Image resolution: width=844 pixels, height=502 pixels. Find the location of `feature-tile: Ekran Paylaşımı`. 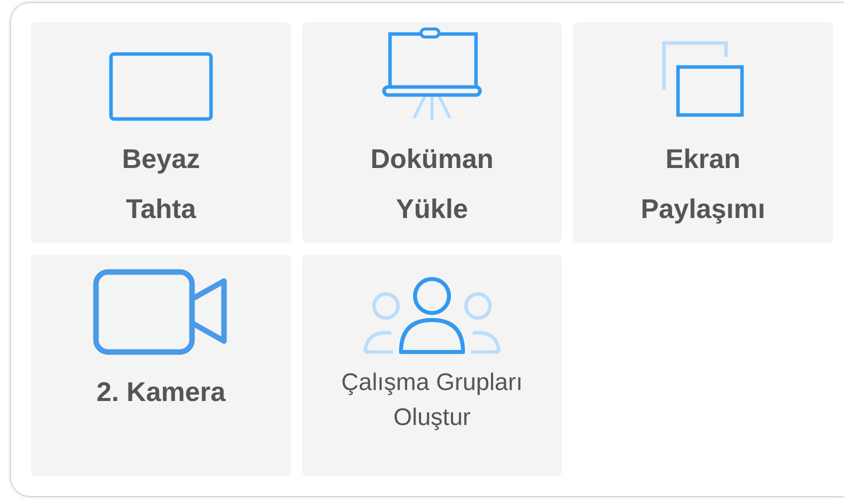

feature-tile: Ekran Paylaşımı is located at coordinates (703, 132).